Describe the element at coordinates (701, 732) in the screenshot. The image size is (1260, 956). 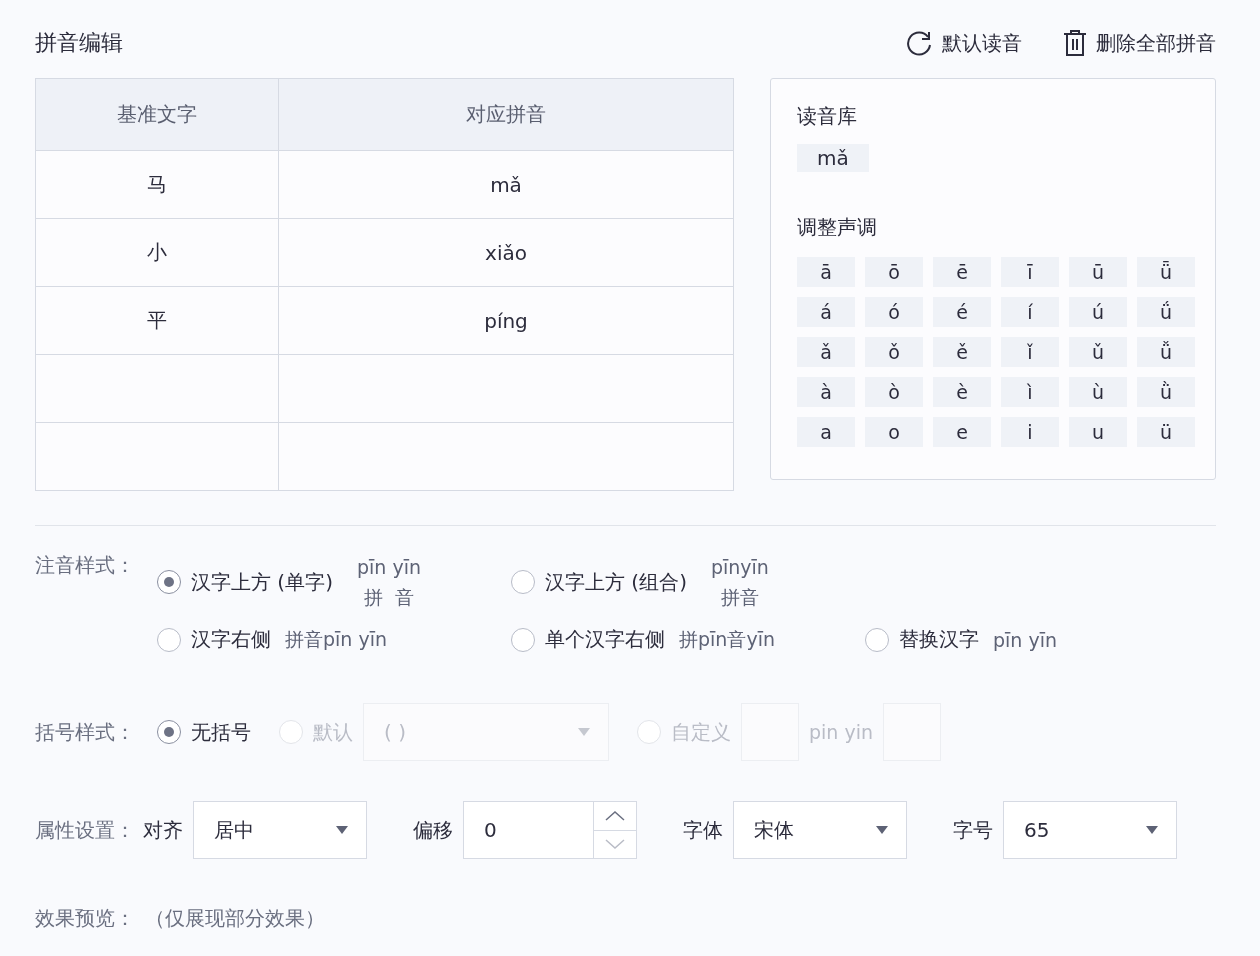
I see `option-label: 自定义` at that location.